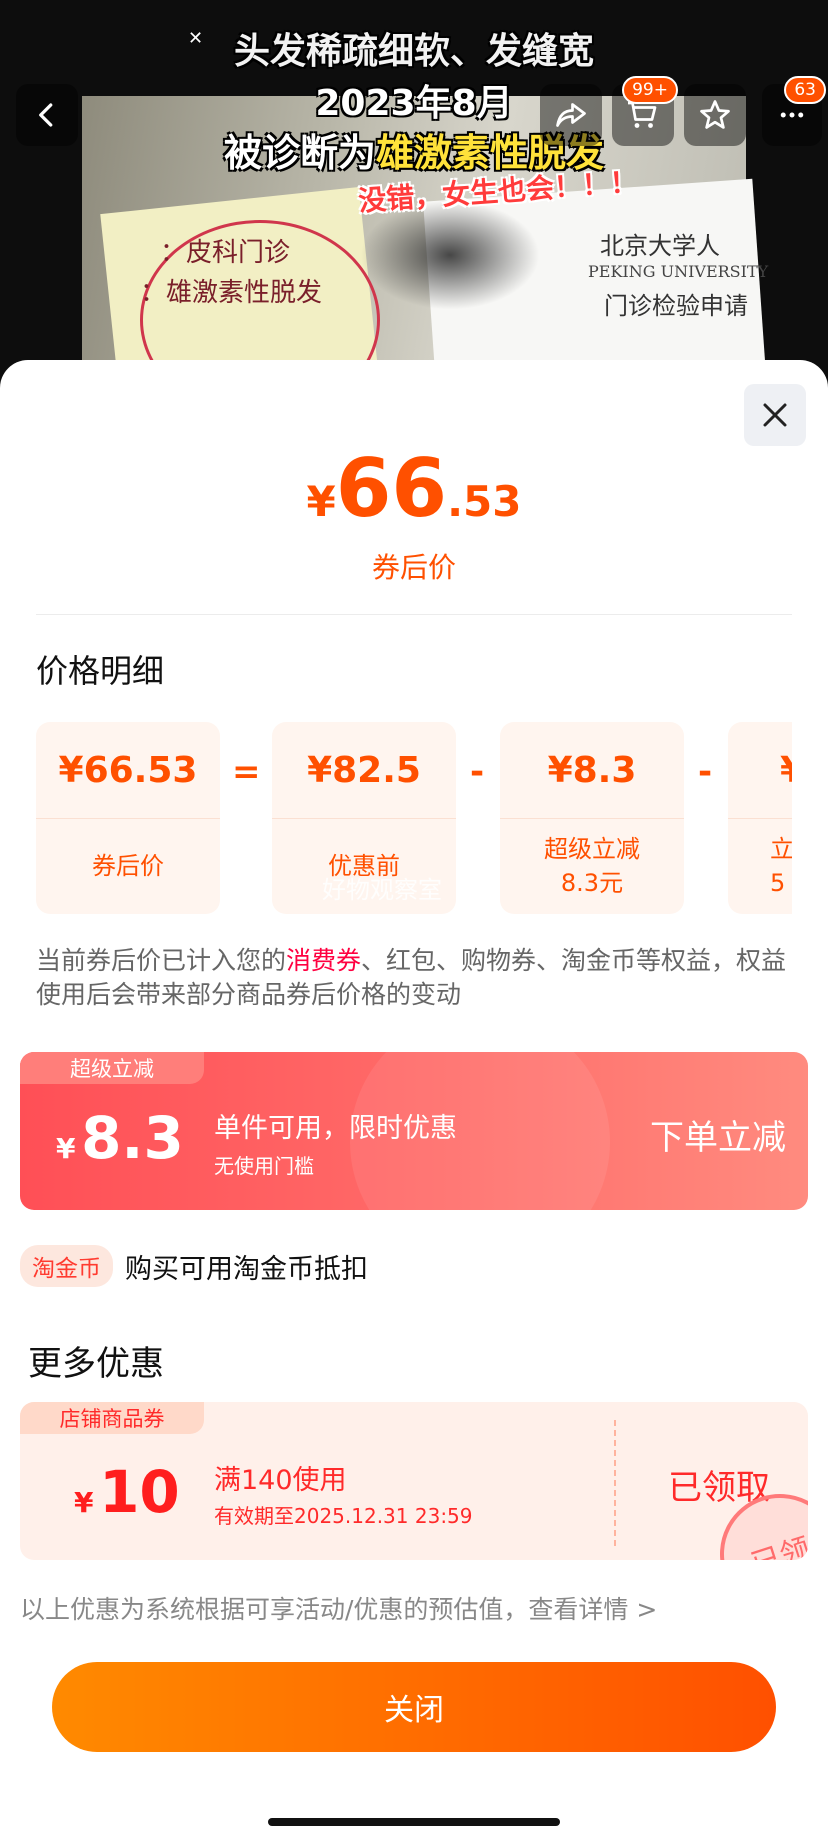 Image resolution: width=828 pixels, height=1840 pixels. What do you see at coordinates (484, 501) in the screenshot?
I see `price-decimal: .53` at bounding box center [484, 501].